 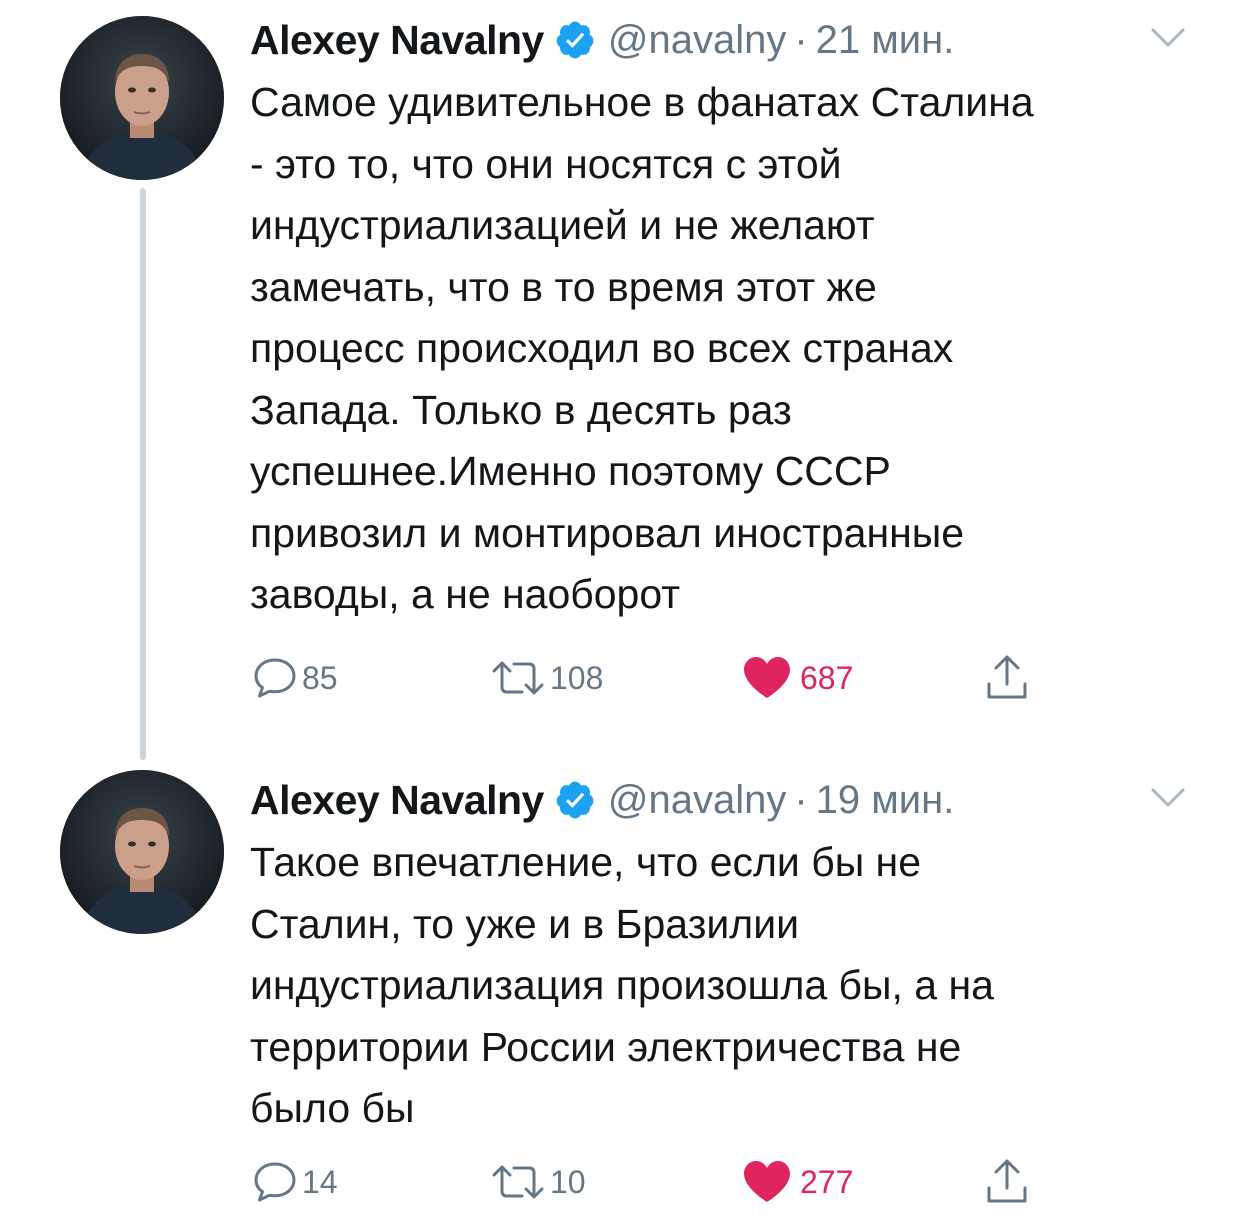 I want to click on reply-button: 14, so click(x=295, y=1182).